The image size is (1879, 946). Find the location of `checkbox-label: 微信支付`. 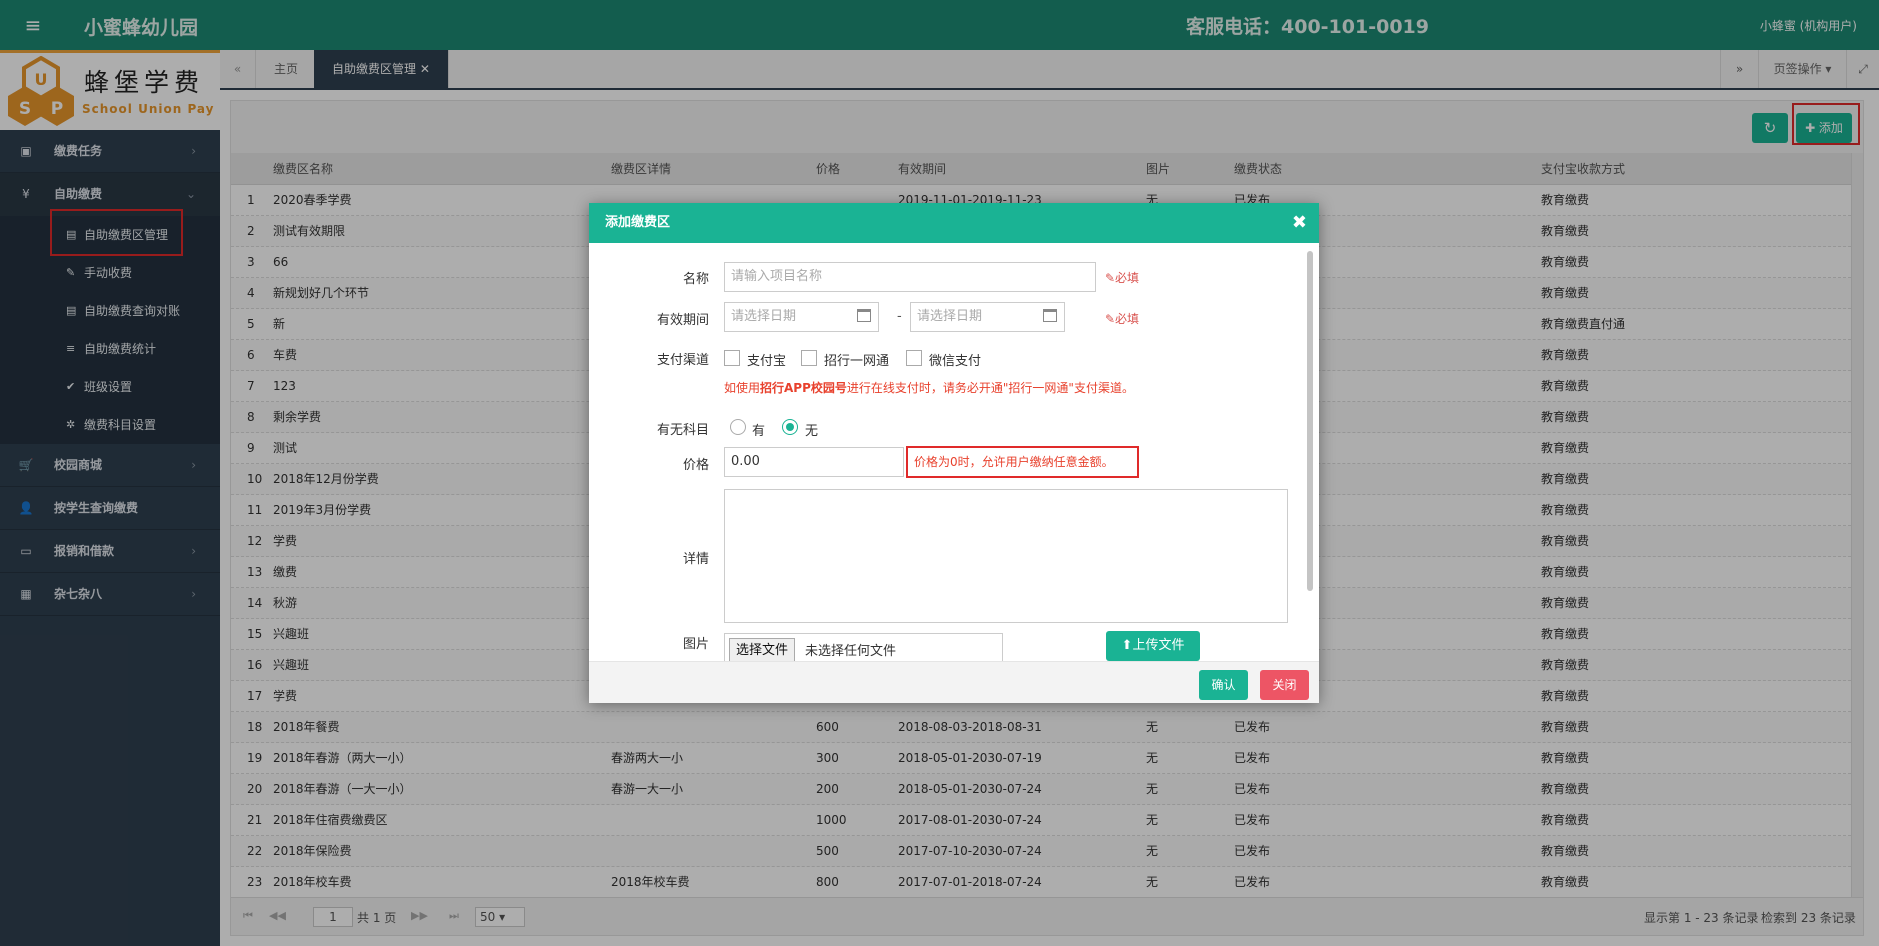

checkbox-label: 微信支付 is located at coordinates (955, 361).